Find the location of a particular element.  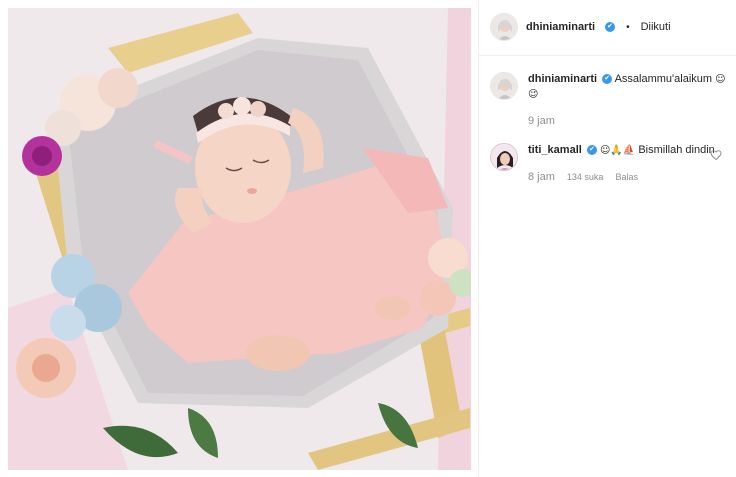

comment-username: titi_kamall is located at coordinates (555, 150).